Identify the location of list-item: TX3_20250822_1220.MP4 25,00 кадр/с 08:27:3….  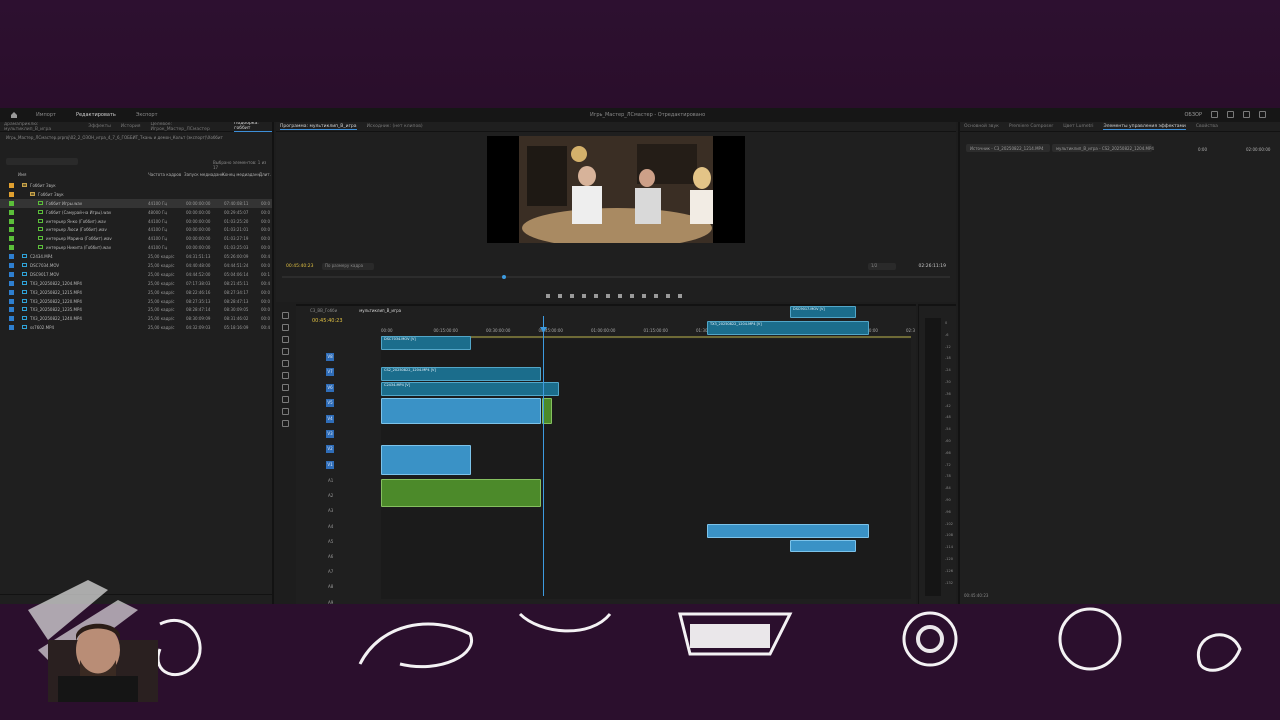
(136, 301).